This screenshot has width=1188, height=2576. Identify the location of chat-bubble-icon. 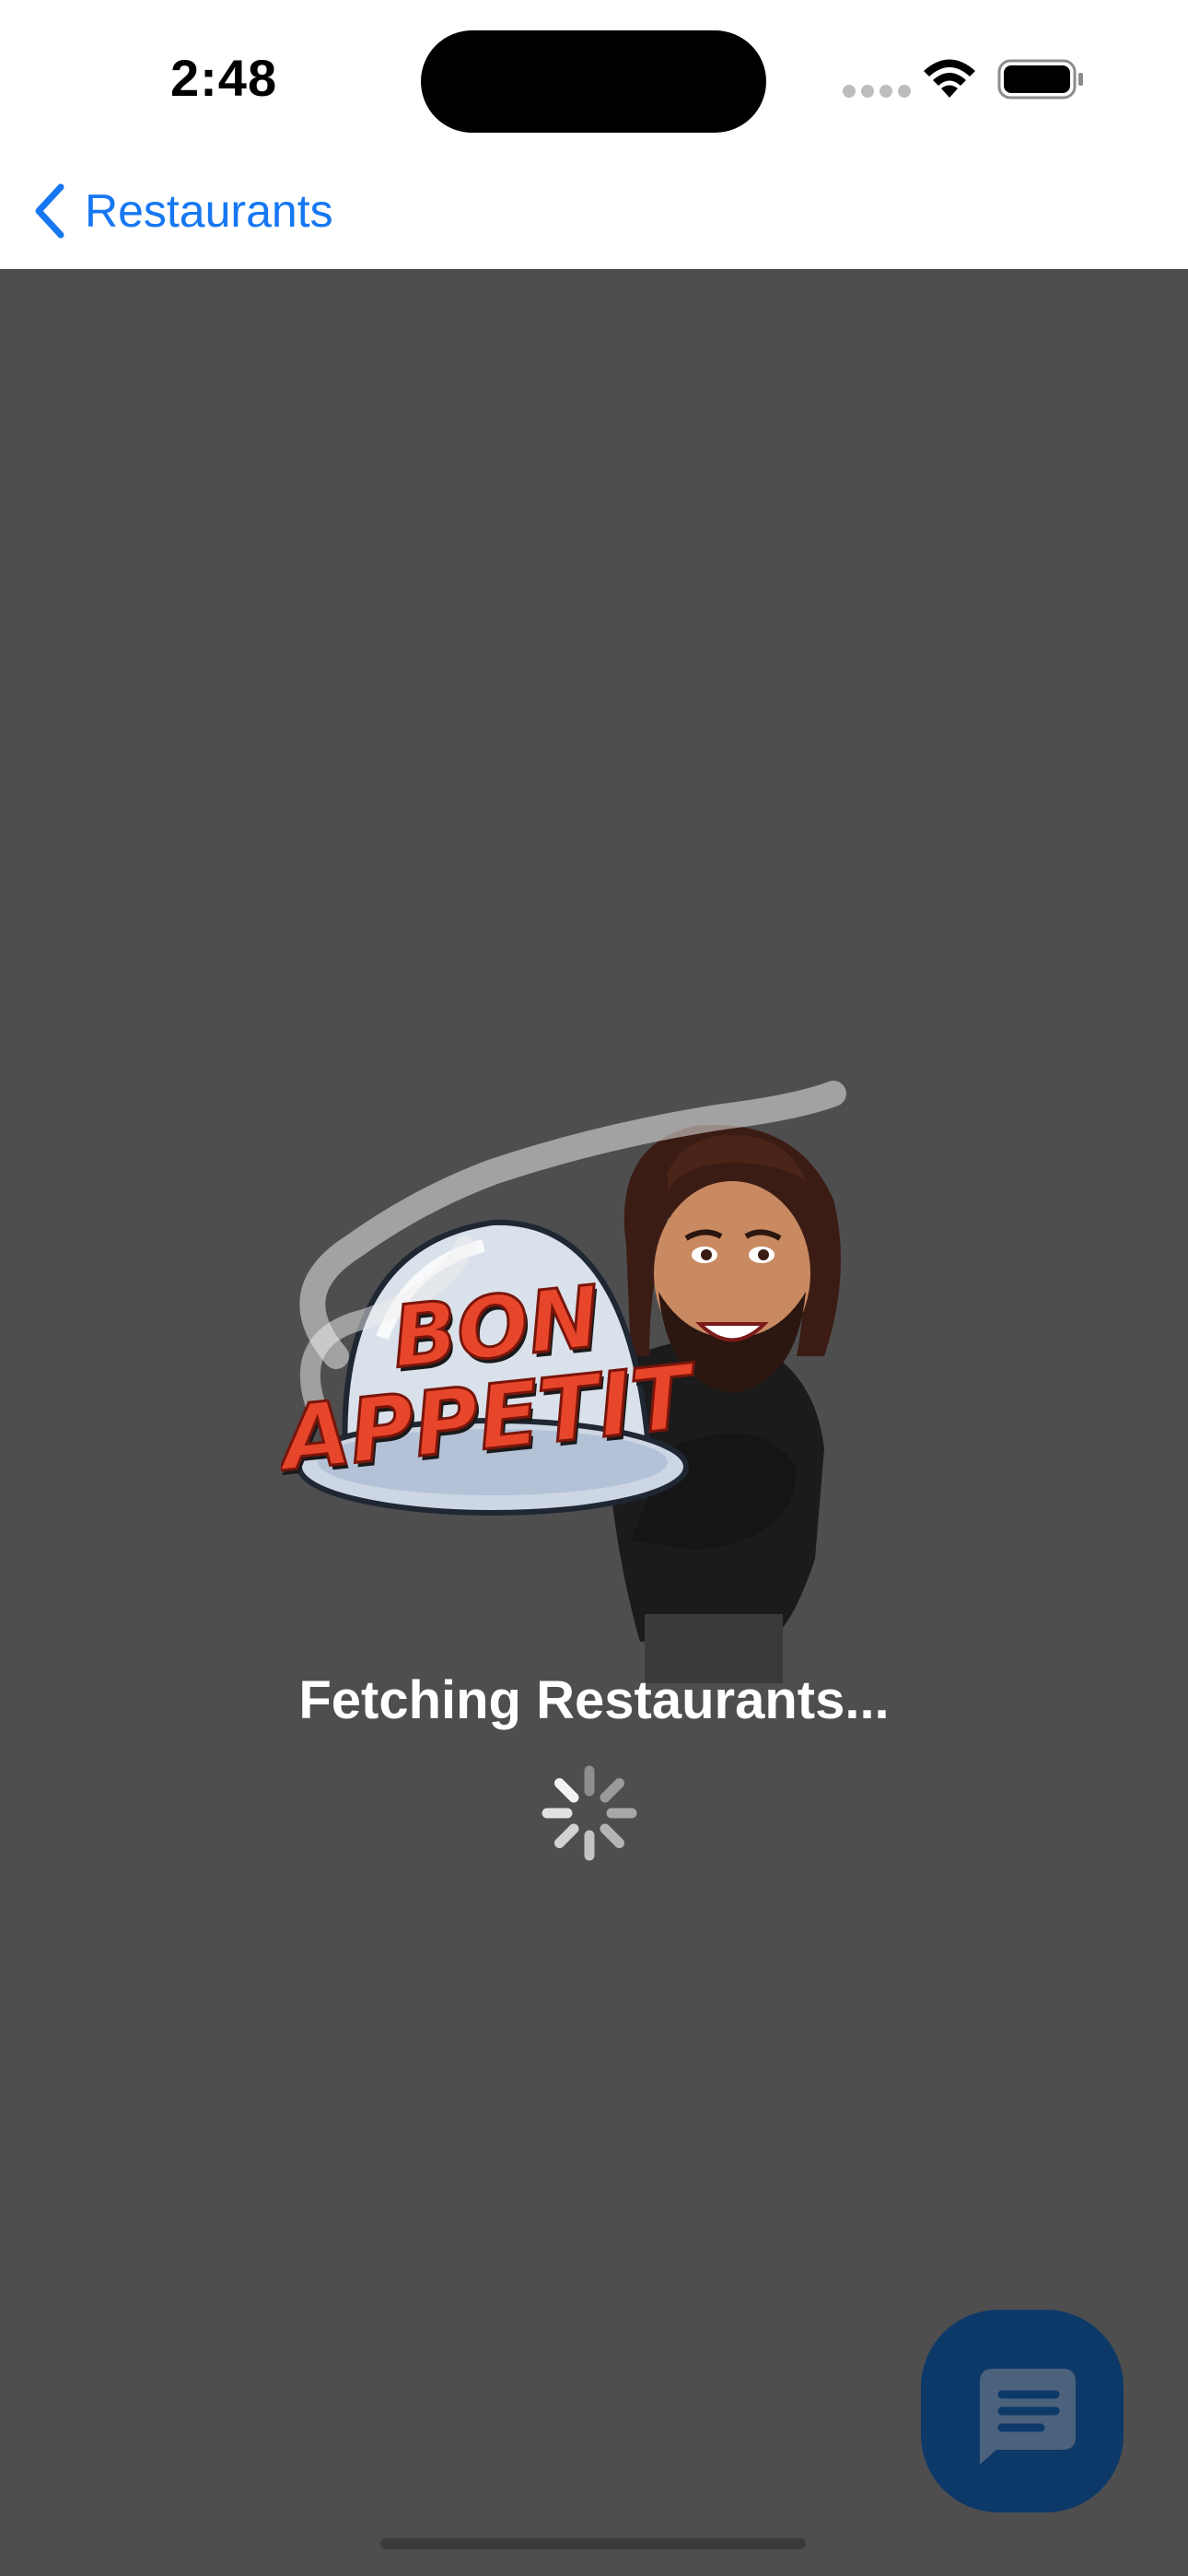
(1028, 2417).